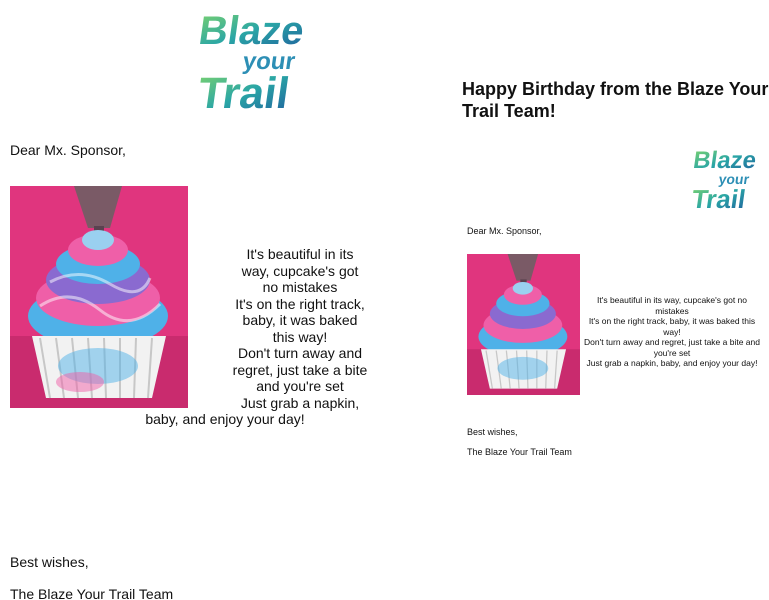 The width and height of the screenshot is (769, 600). What do you see at coordinates (300, 254) in the screenshot?
I see `poem-line: It's beautiful in its` at bounding box center [300, 254].